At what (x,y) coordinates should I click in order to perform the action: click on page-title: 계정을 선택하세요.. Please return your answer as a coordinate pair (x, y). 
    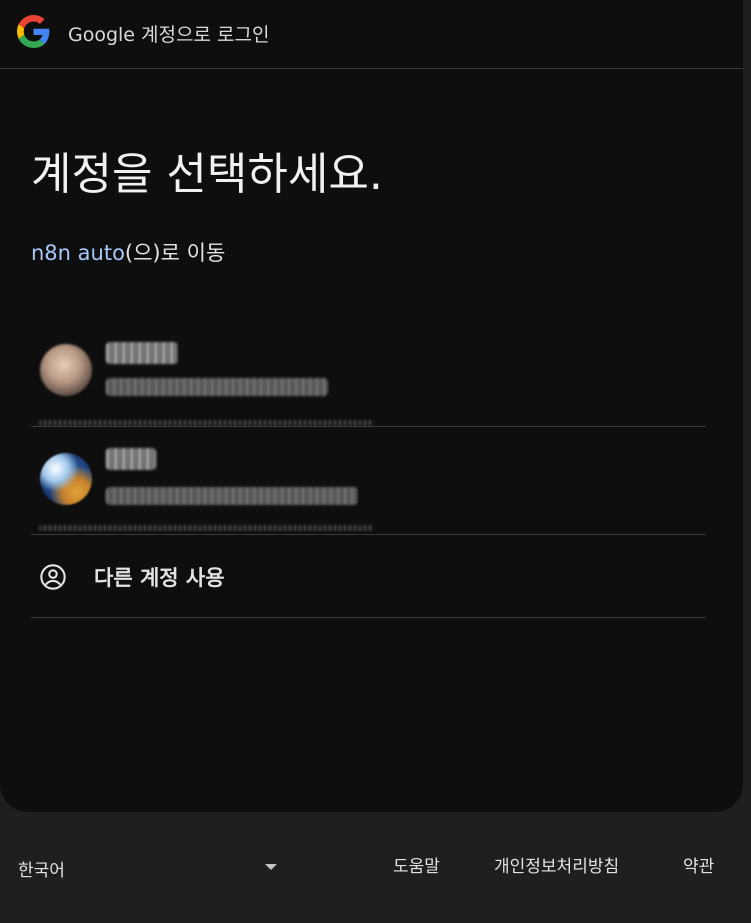
    Looking at the image, I should click on (207, 174).